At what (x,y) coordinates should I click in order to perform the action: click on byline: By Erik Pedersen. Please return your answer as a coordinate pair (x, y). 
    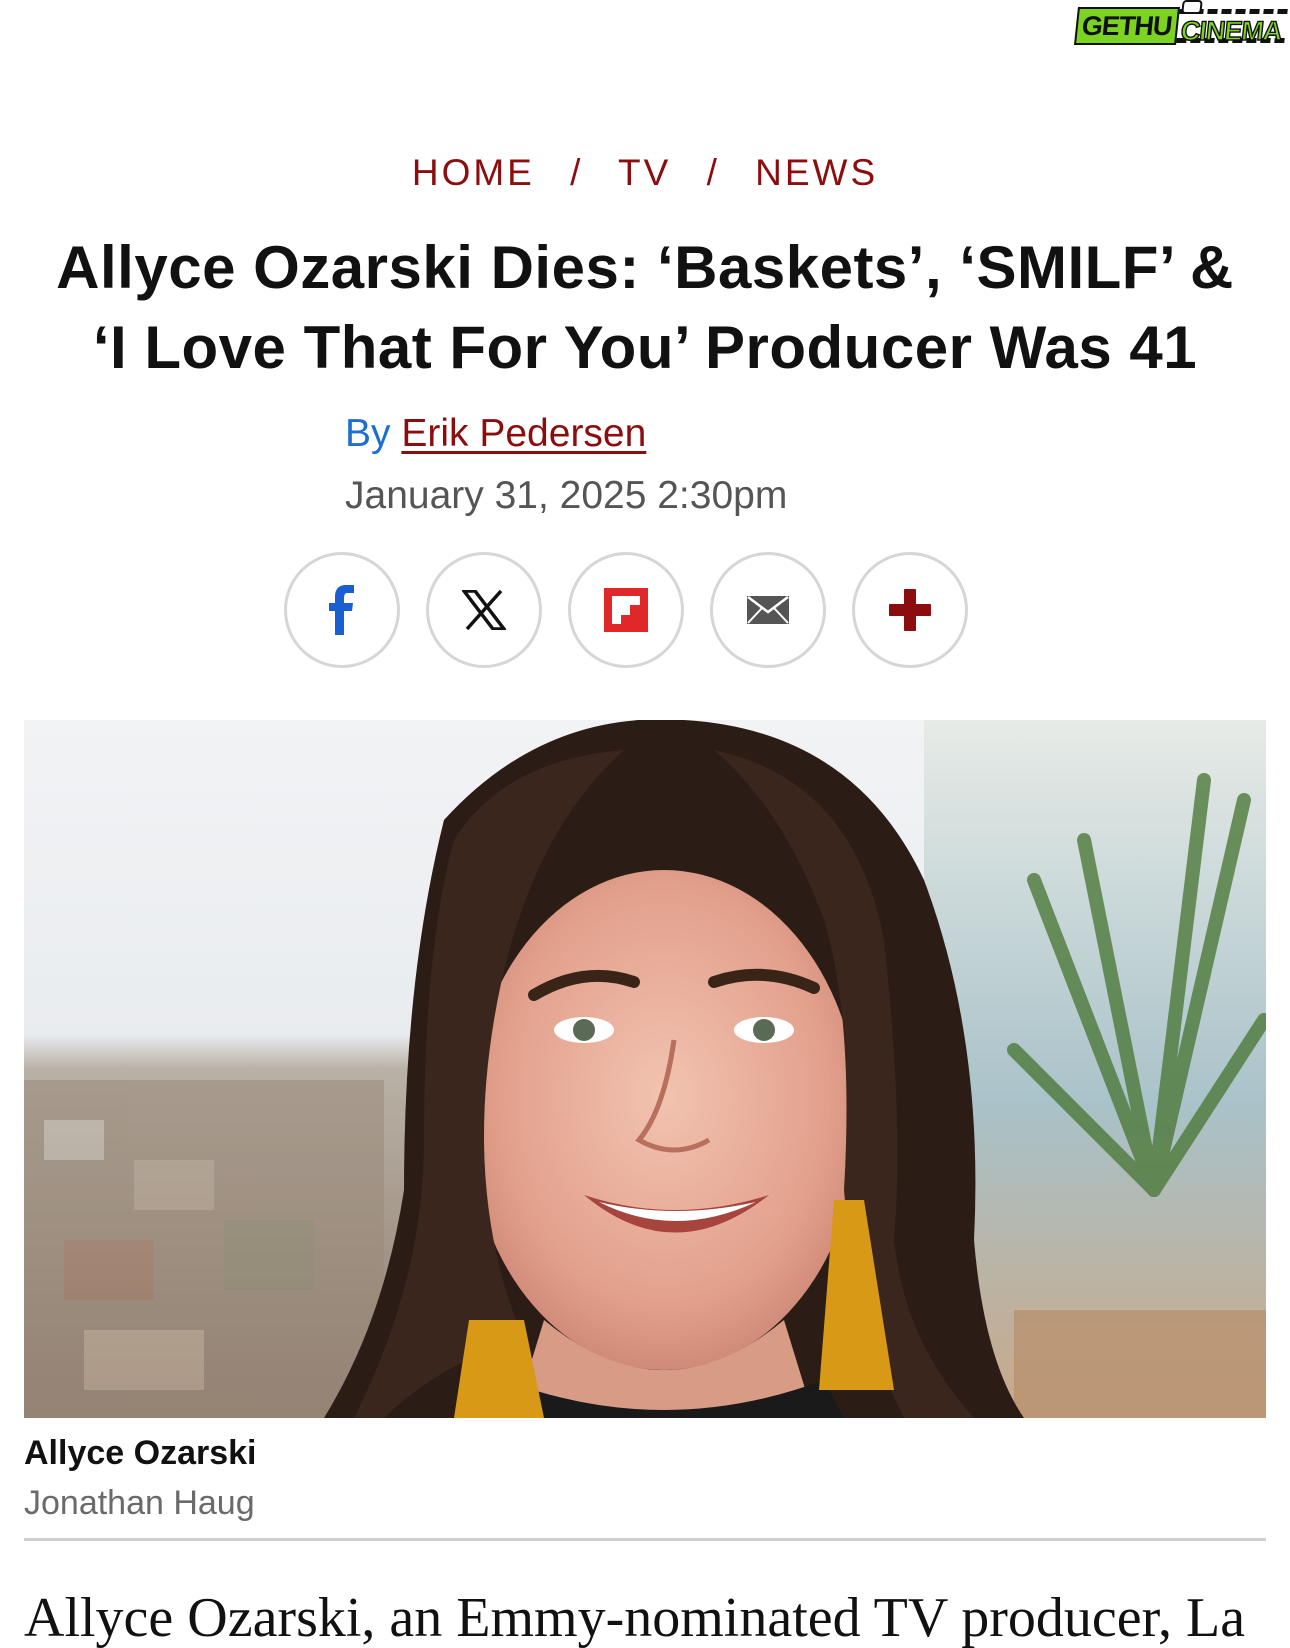
    Looking at the image, I should click on (495, 434).